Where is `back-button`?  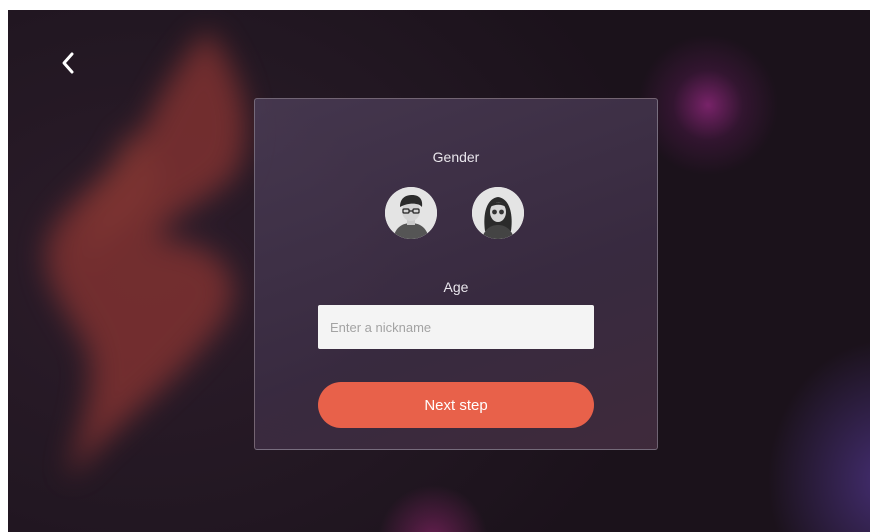 back-button is located at coordinates (69, 63).